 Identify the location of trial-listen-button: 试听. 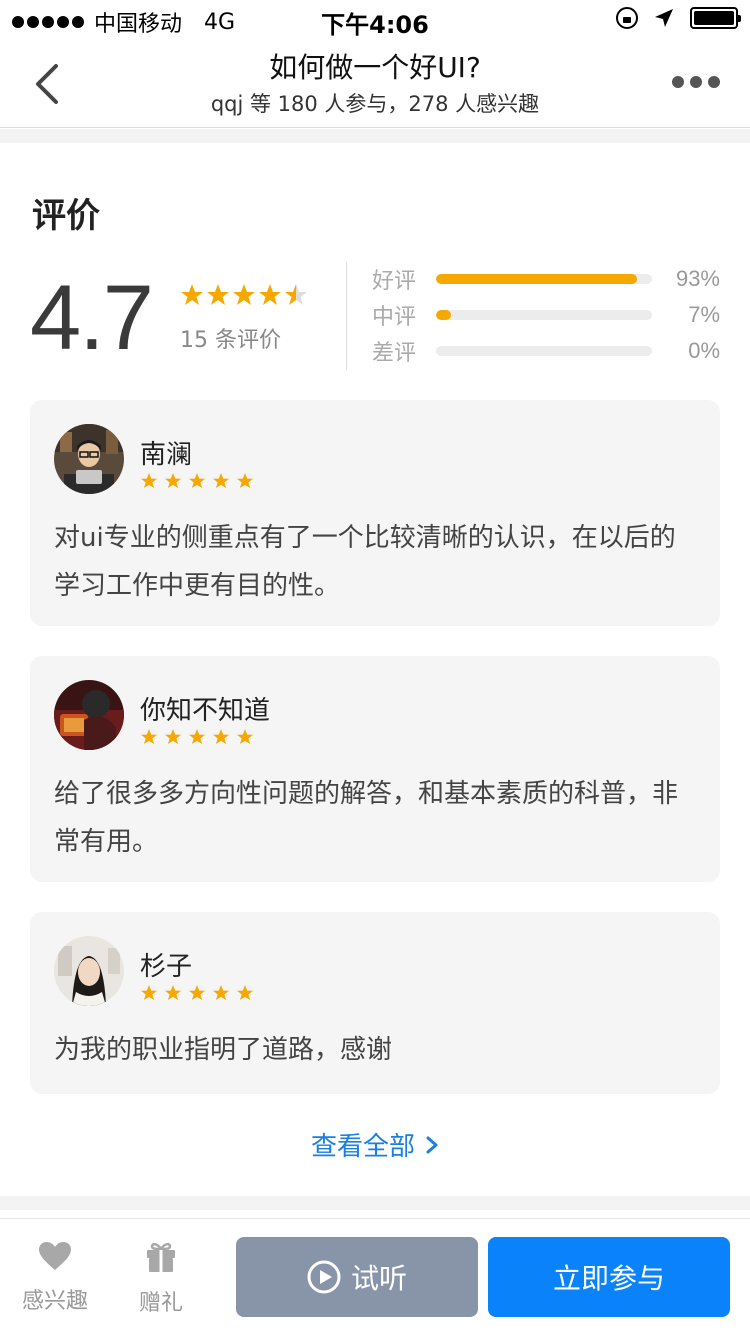
(357, 1277).